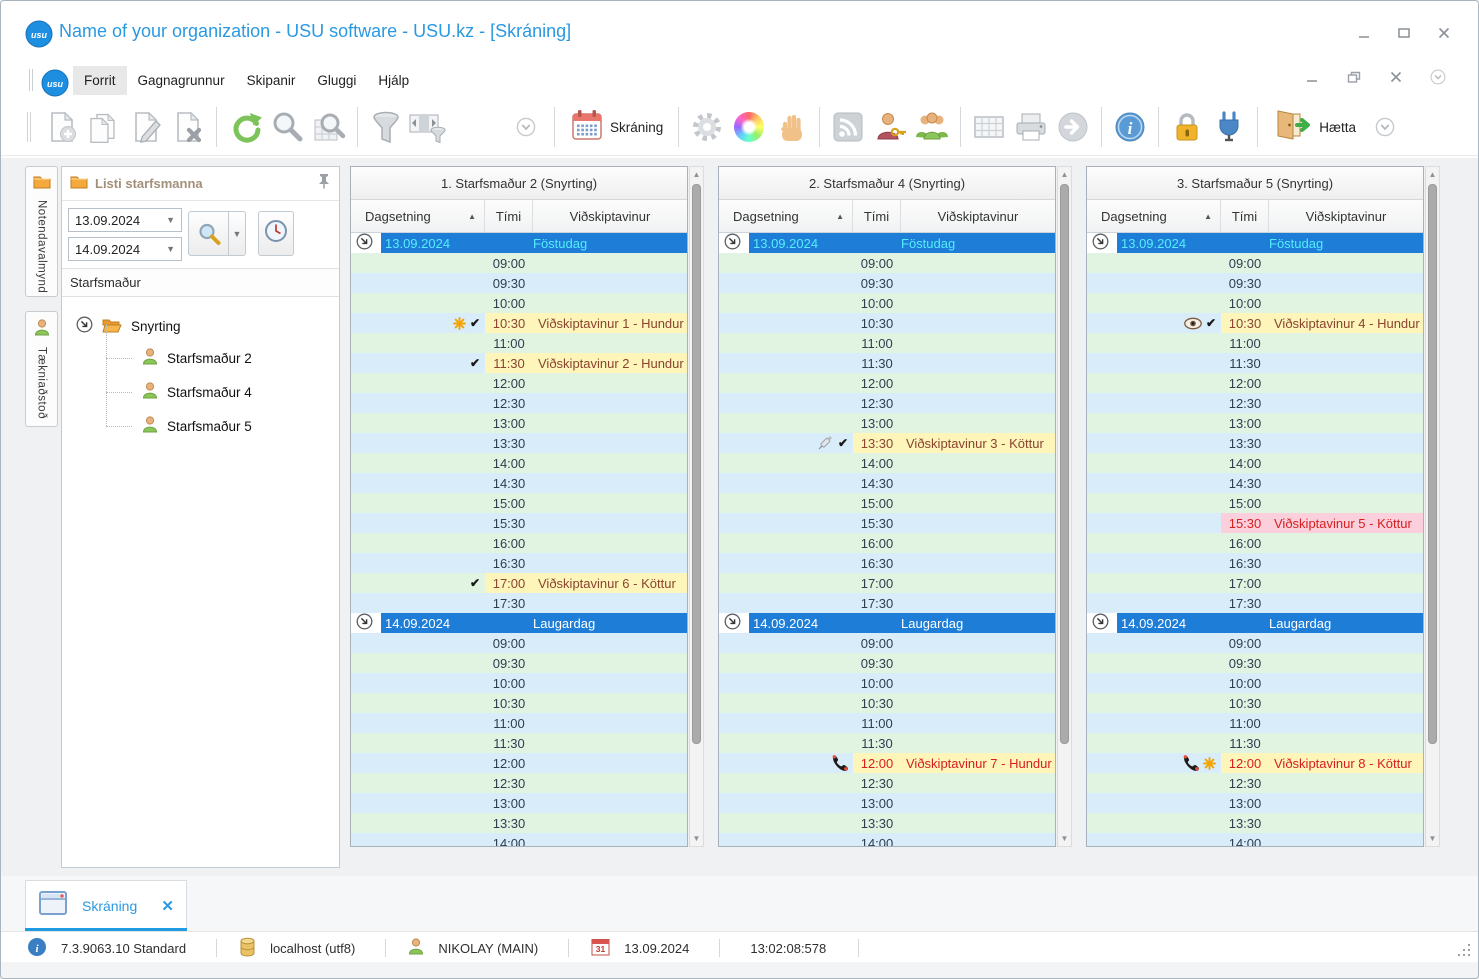  Describe the element at coordinates (1463, 949) in the screenshot. I see `resize-grip` at that location.